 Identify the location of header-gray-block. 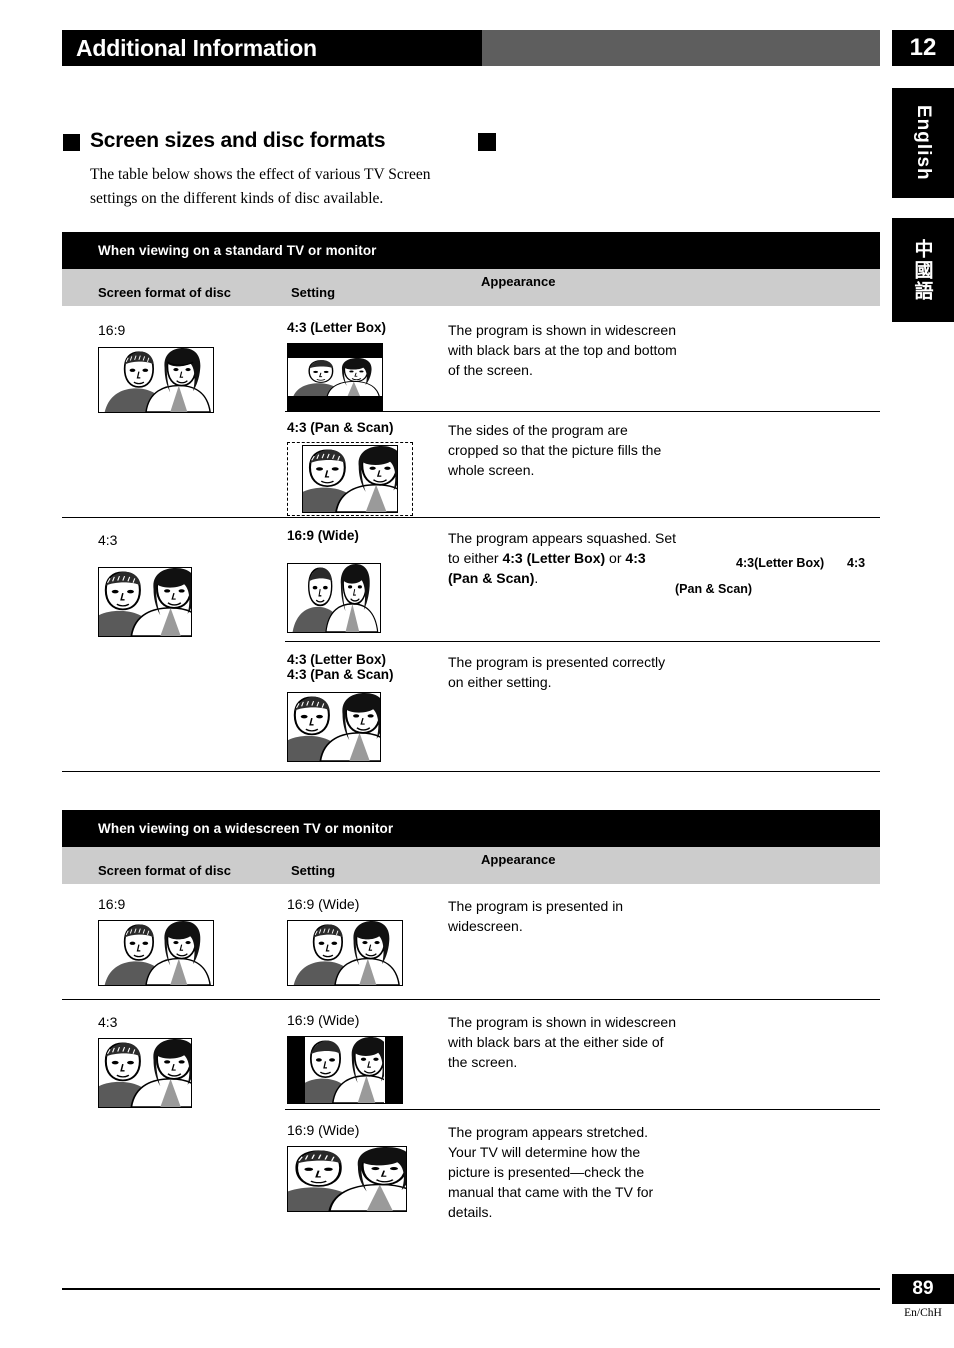
(681, 48).